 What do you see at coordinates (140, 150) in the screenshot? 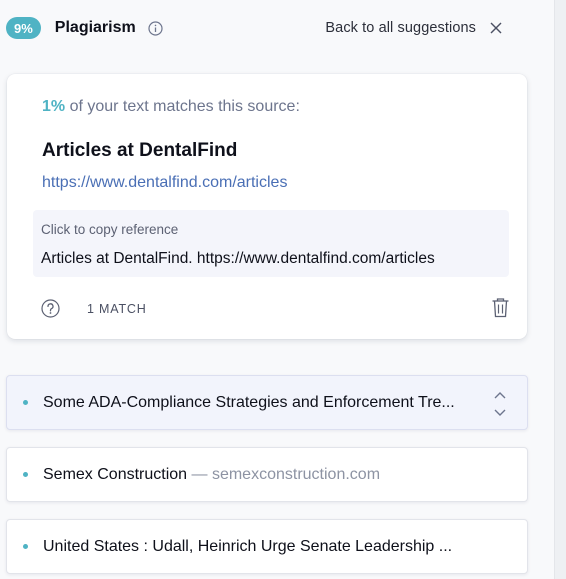
I see `source-title: Articles at DentalFind` at bounding box center [140, 150].